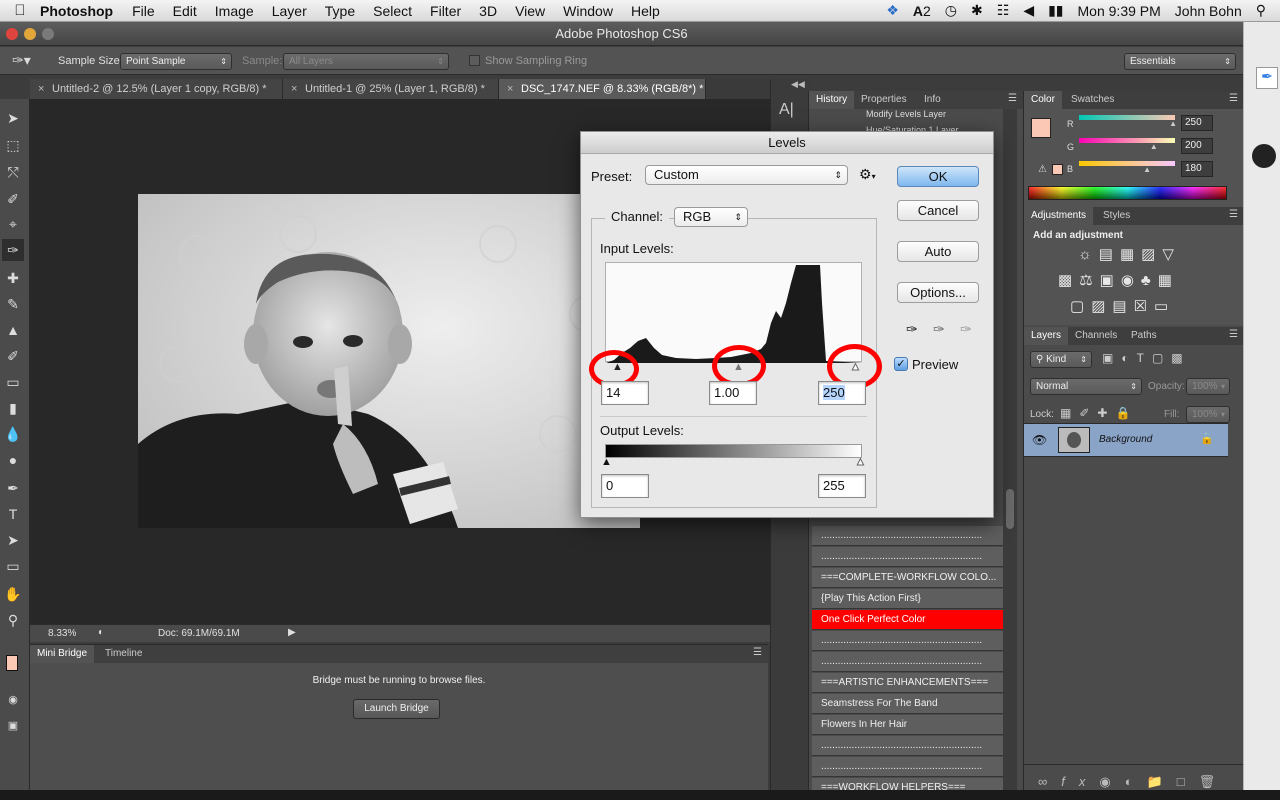 This screenshot has width=1280, height=800. What do you see at coordinates (1028, 10) in the screenshot?
I see `volume-icon: ◀` at bounding box center [1028, 10].